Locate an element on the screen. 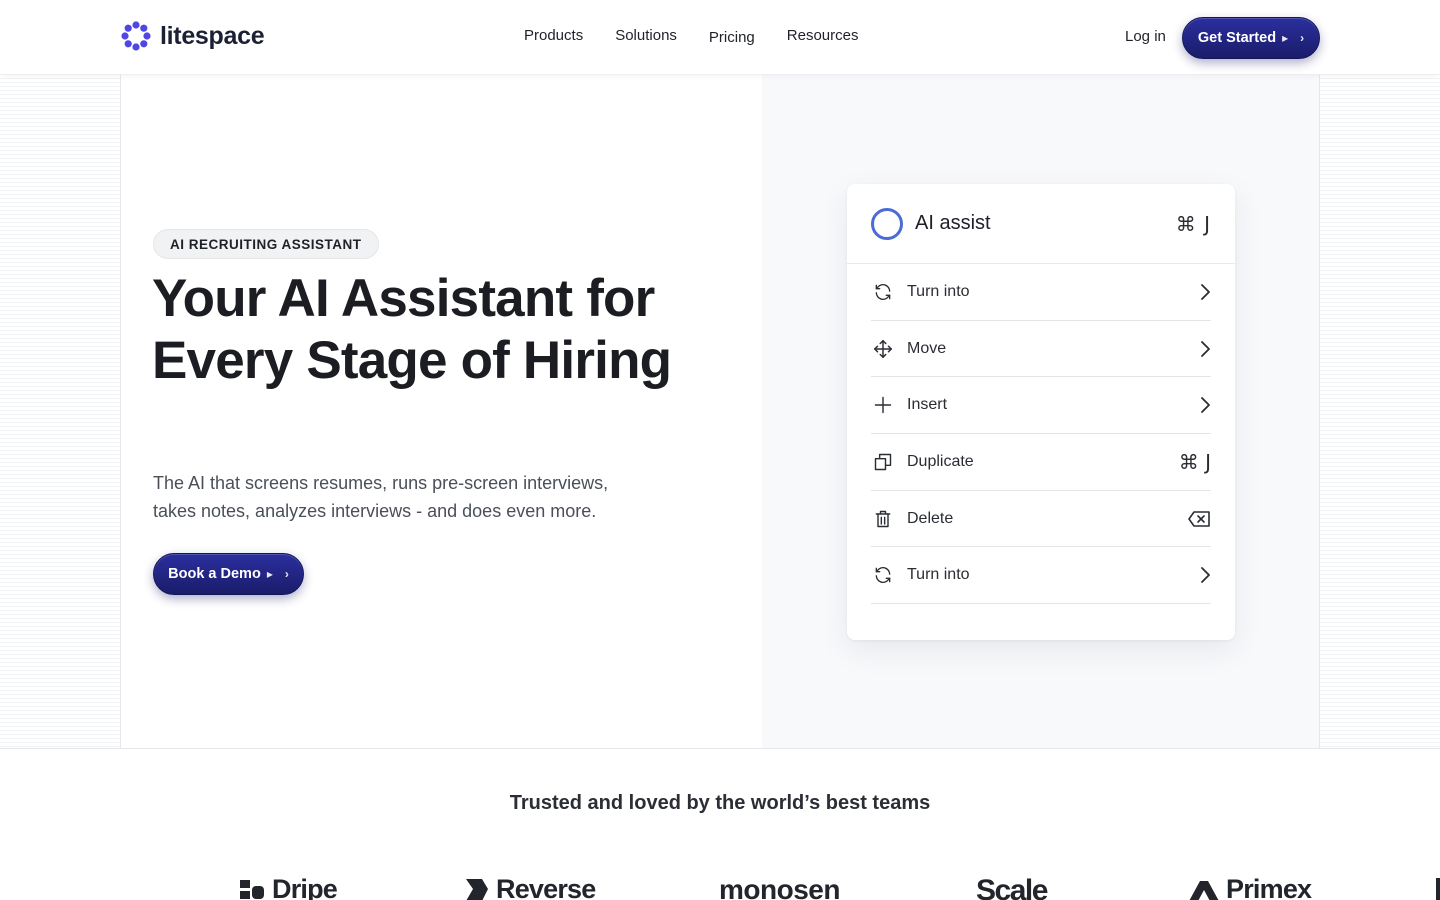  brand-logo-monosen: monosen is located at coordinates (779, 887).